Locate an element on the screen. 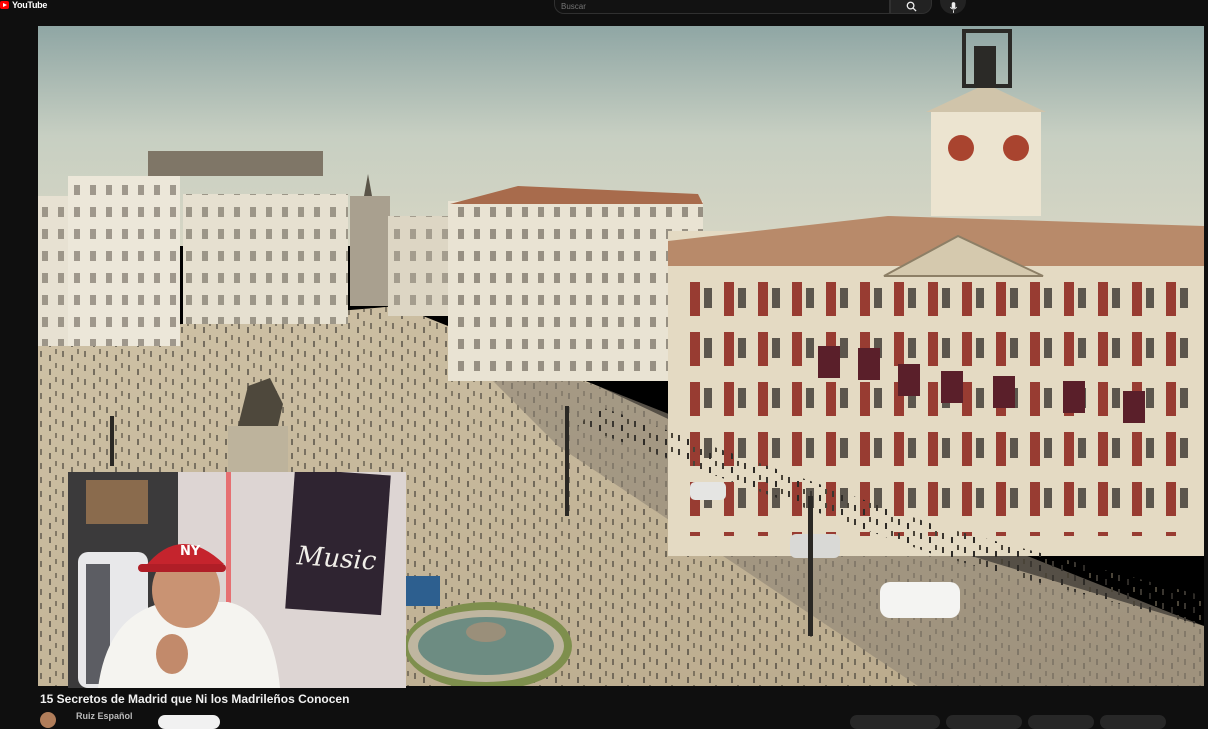 The height and width of the screenshot is (729, 1208). youtube-logo-icon is located at coordinates (4, 5).